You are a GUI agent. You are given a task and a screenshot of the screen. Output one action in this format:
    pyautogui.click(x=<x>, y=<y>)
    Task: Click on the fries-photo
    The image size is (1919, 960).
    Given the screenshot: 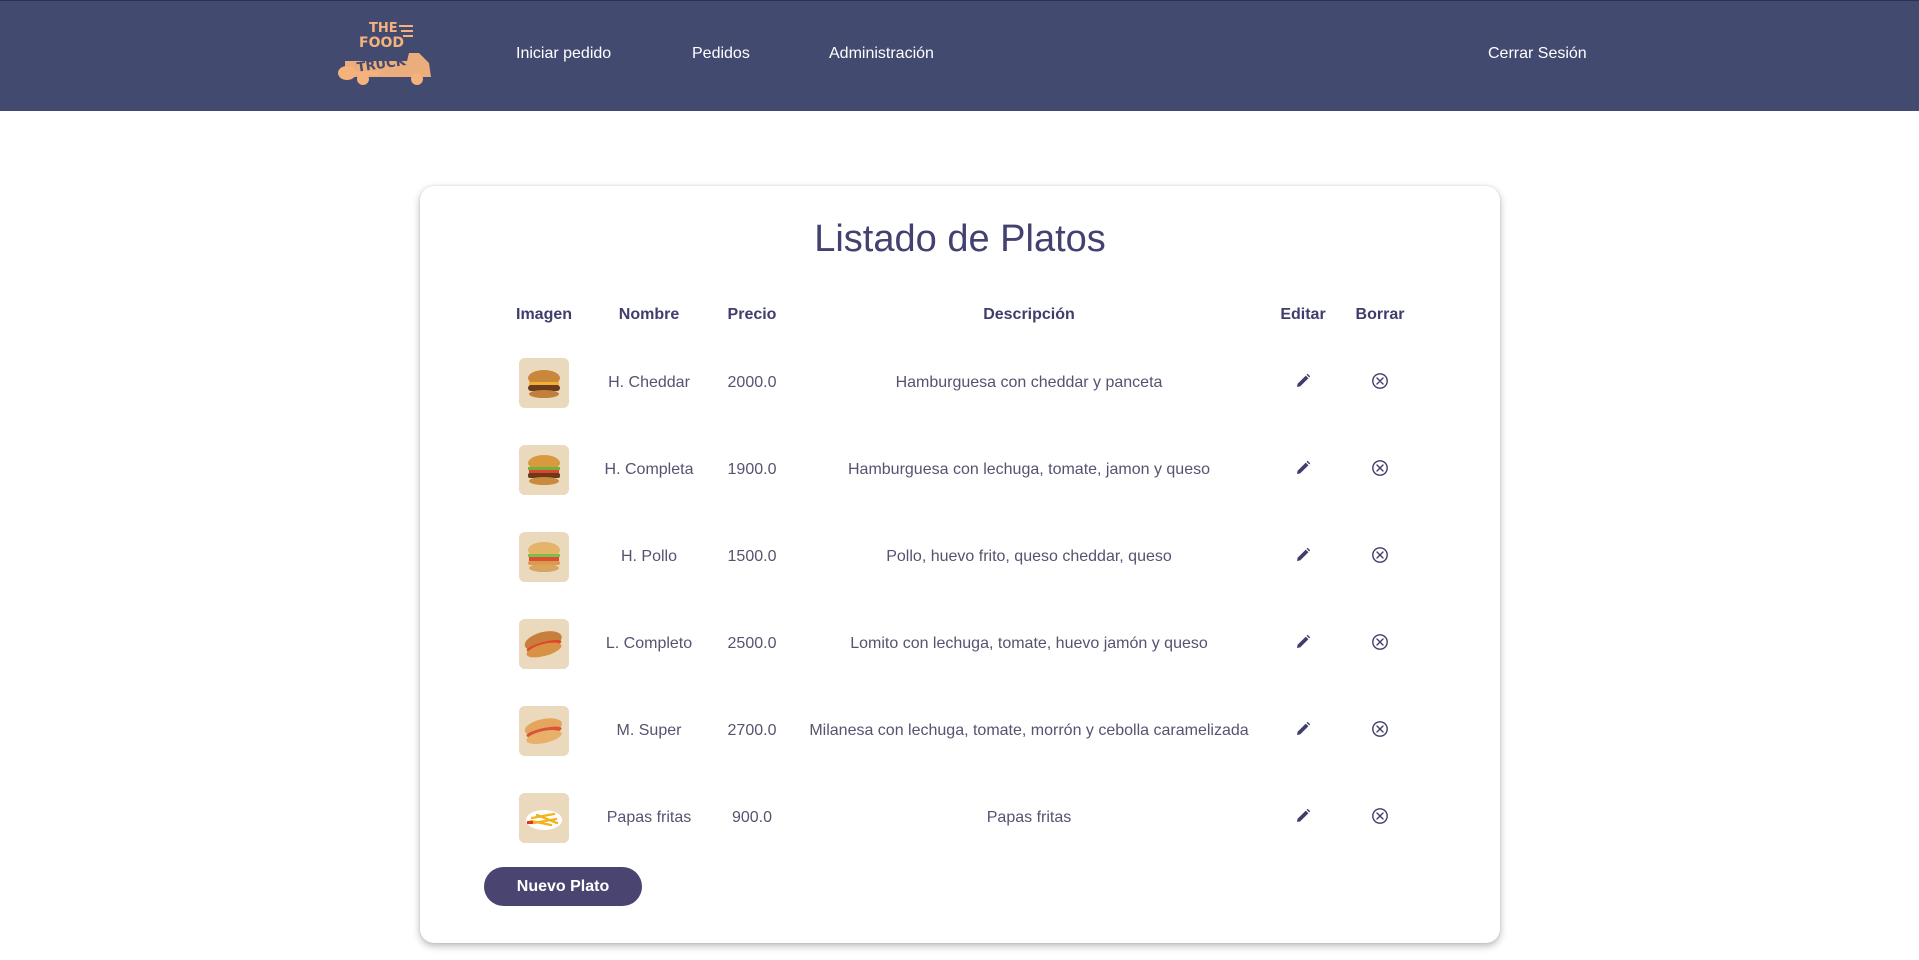 What is the action you would take?
    pyautogui.click(x=544, y=818)
    